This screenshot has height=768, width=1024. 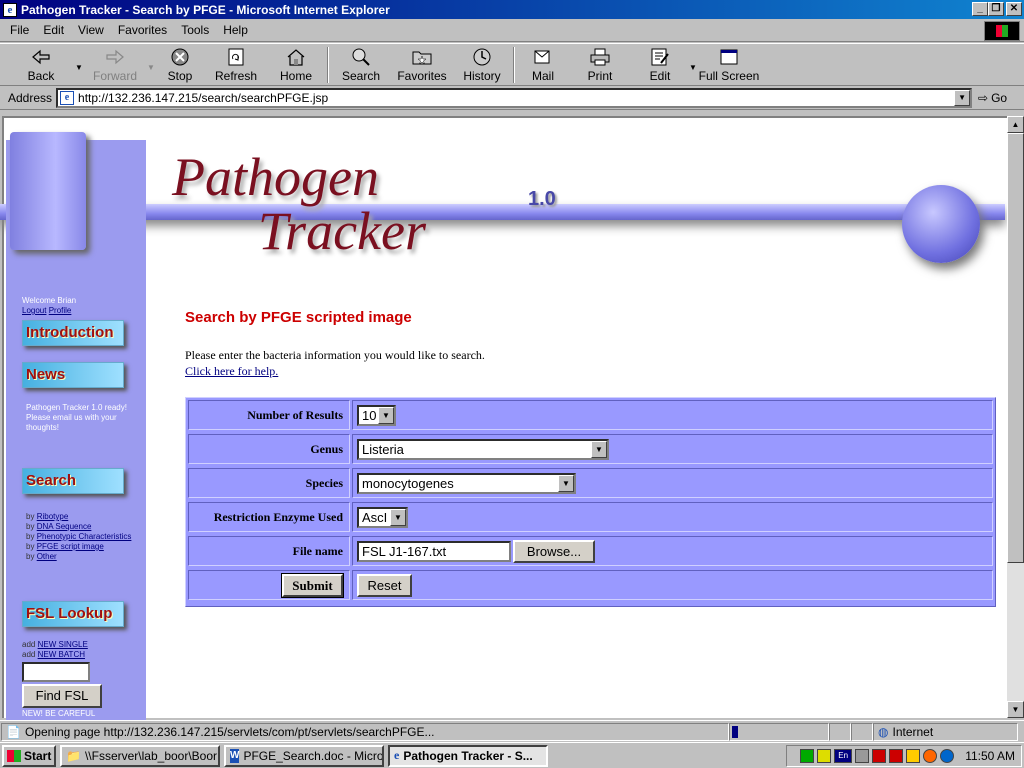 What do you see at coordinates (1014, 9) in the screenshot?
I see `close-button: ✕` at bounding box center [1014, 9].